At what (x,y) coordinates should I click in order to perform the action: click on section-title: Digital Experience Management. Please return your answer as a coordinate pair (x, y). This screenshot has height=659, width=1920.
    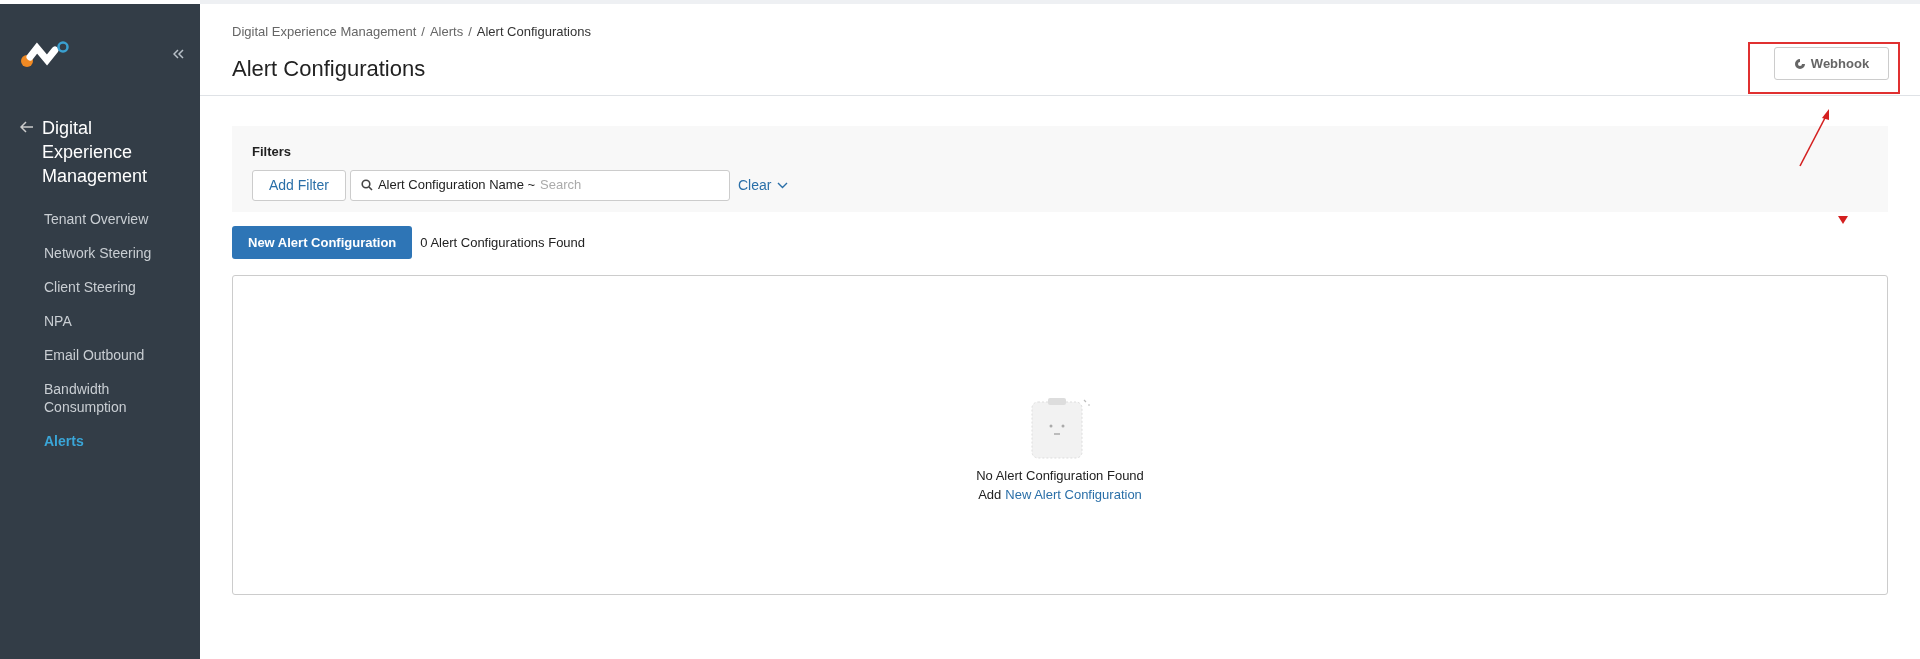
    Looking at the image, I should click on (95, 152).